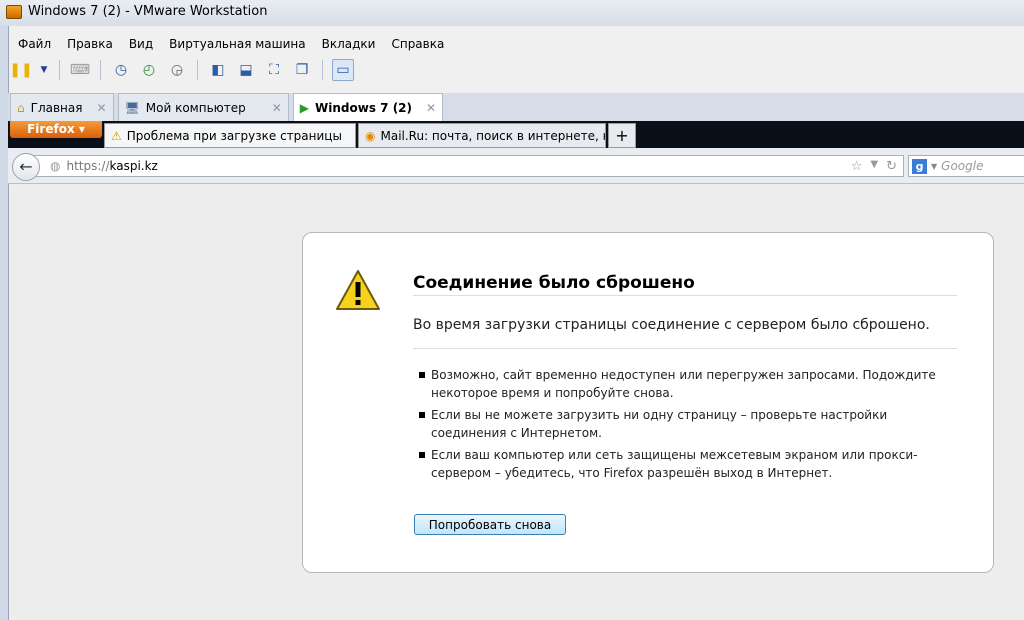 Image resolution: width=1024 pixels, height=620 pixels. I want to click on globe-icon: ◍, so click(55, 166).